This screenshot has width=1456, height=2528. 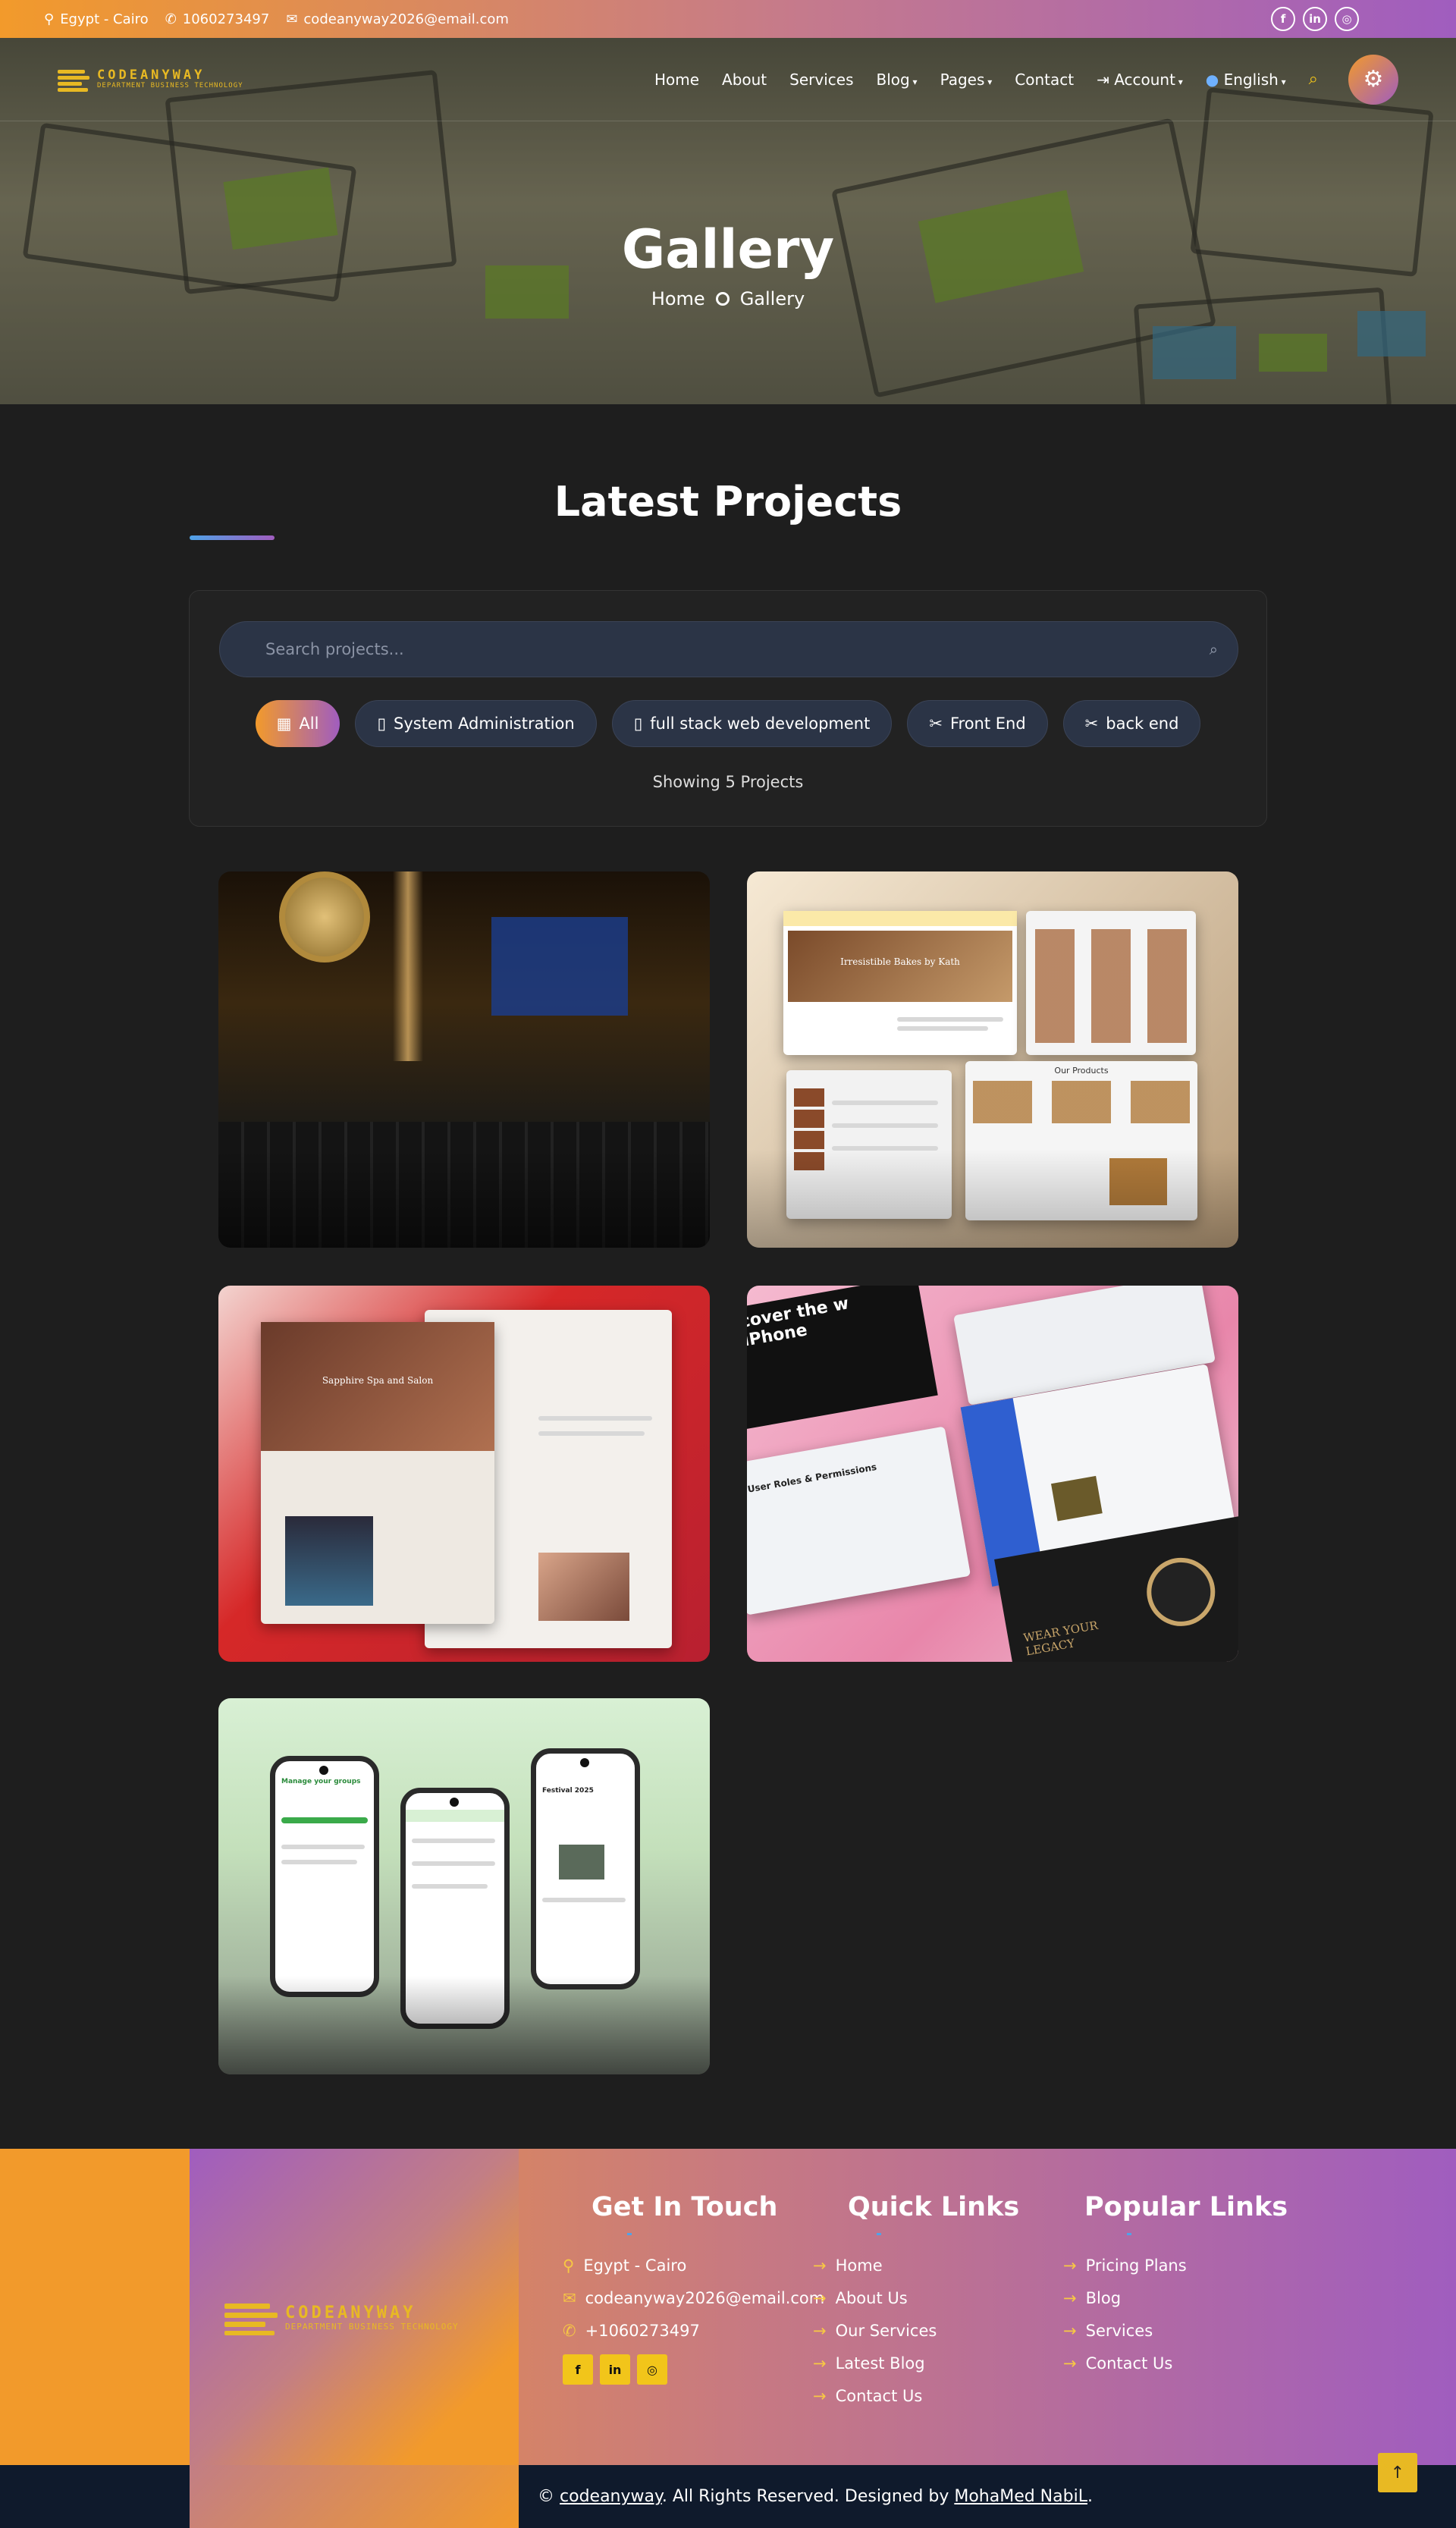 I want to click on bakery-heading: Irresistible Bakes by Kath, so click(x=900, y=962).